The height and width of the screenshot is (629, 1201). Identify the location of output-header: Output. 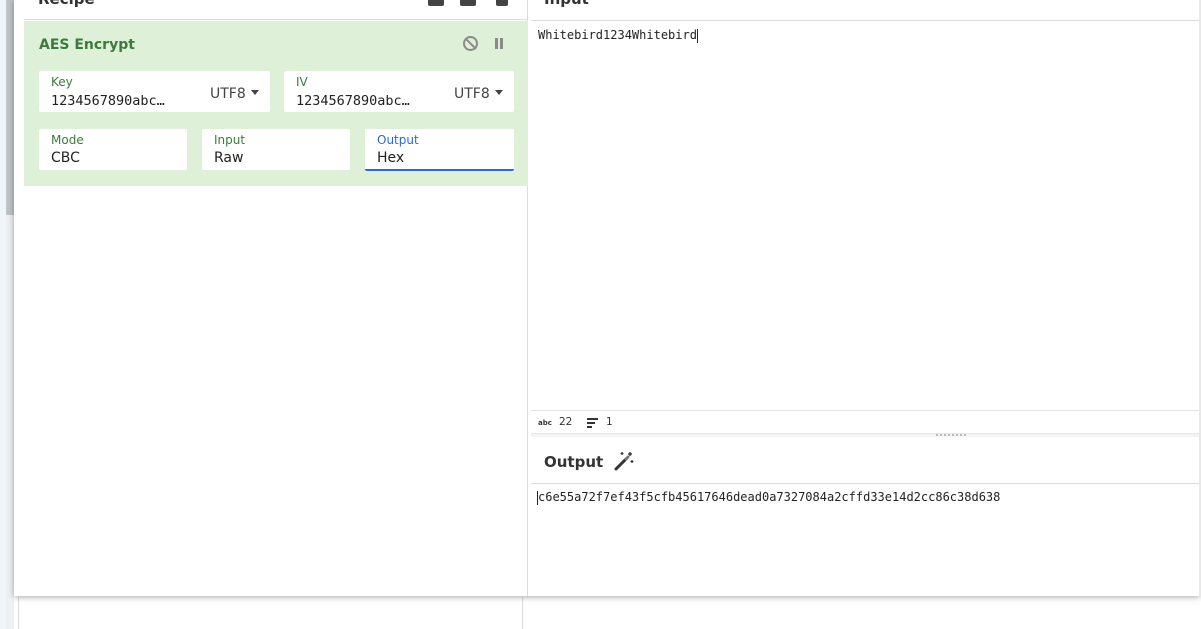
(865, 460).